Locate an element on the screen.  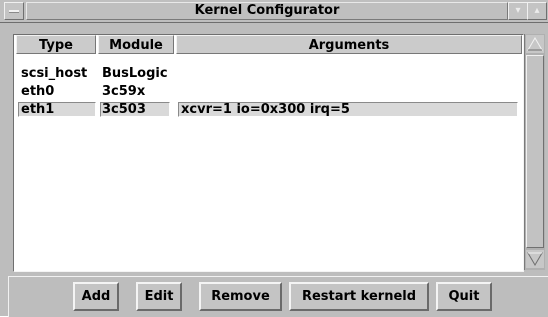
column-header-type: Type is located at coordinates (56, 44).